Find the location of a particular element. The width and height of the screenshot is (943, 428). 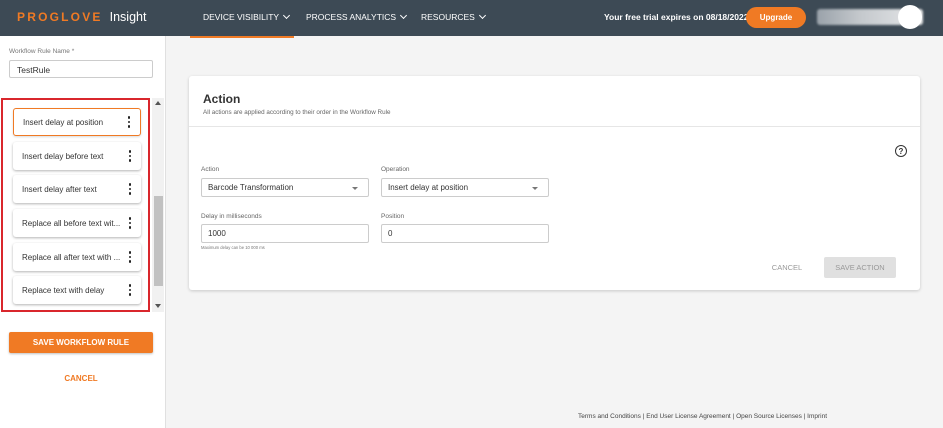

operation-select-value: Insert delay at position is located at coordinates (428, 187).